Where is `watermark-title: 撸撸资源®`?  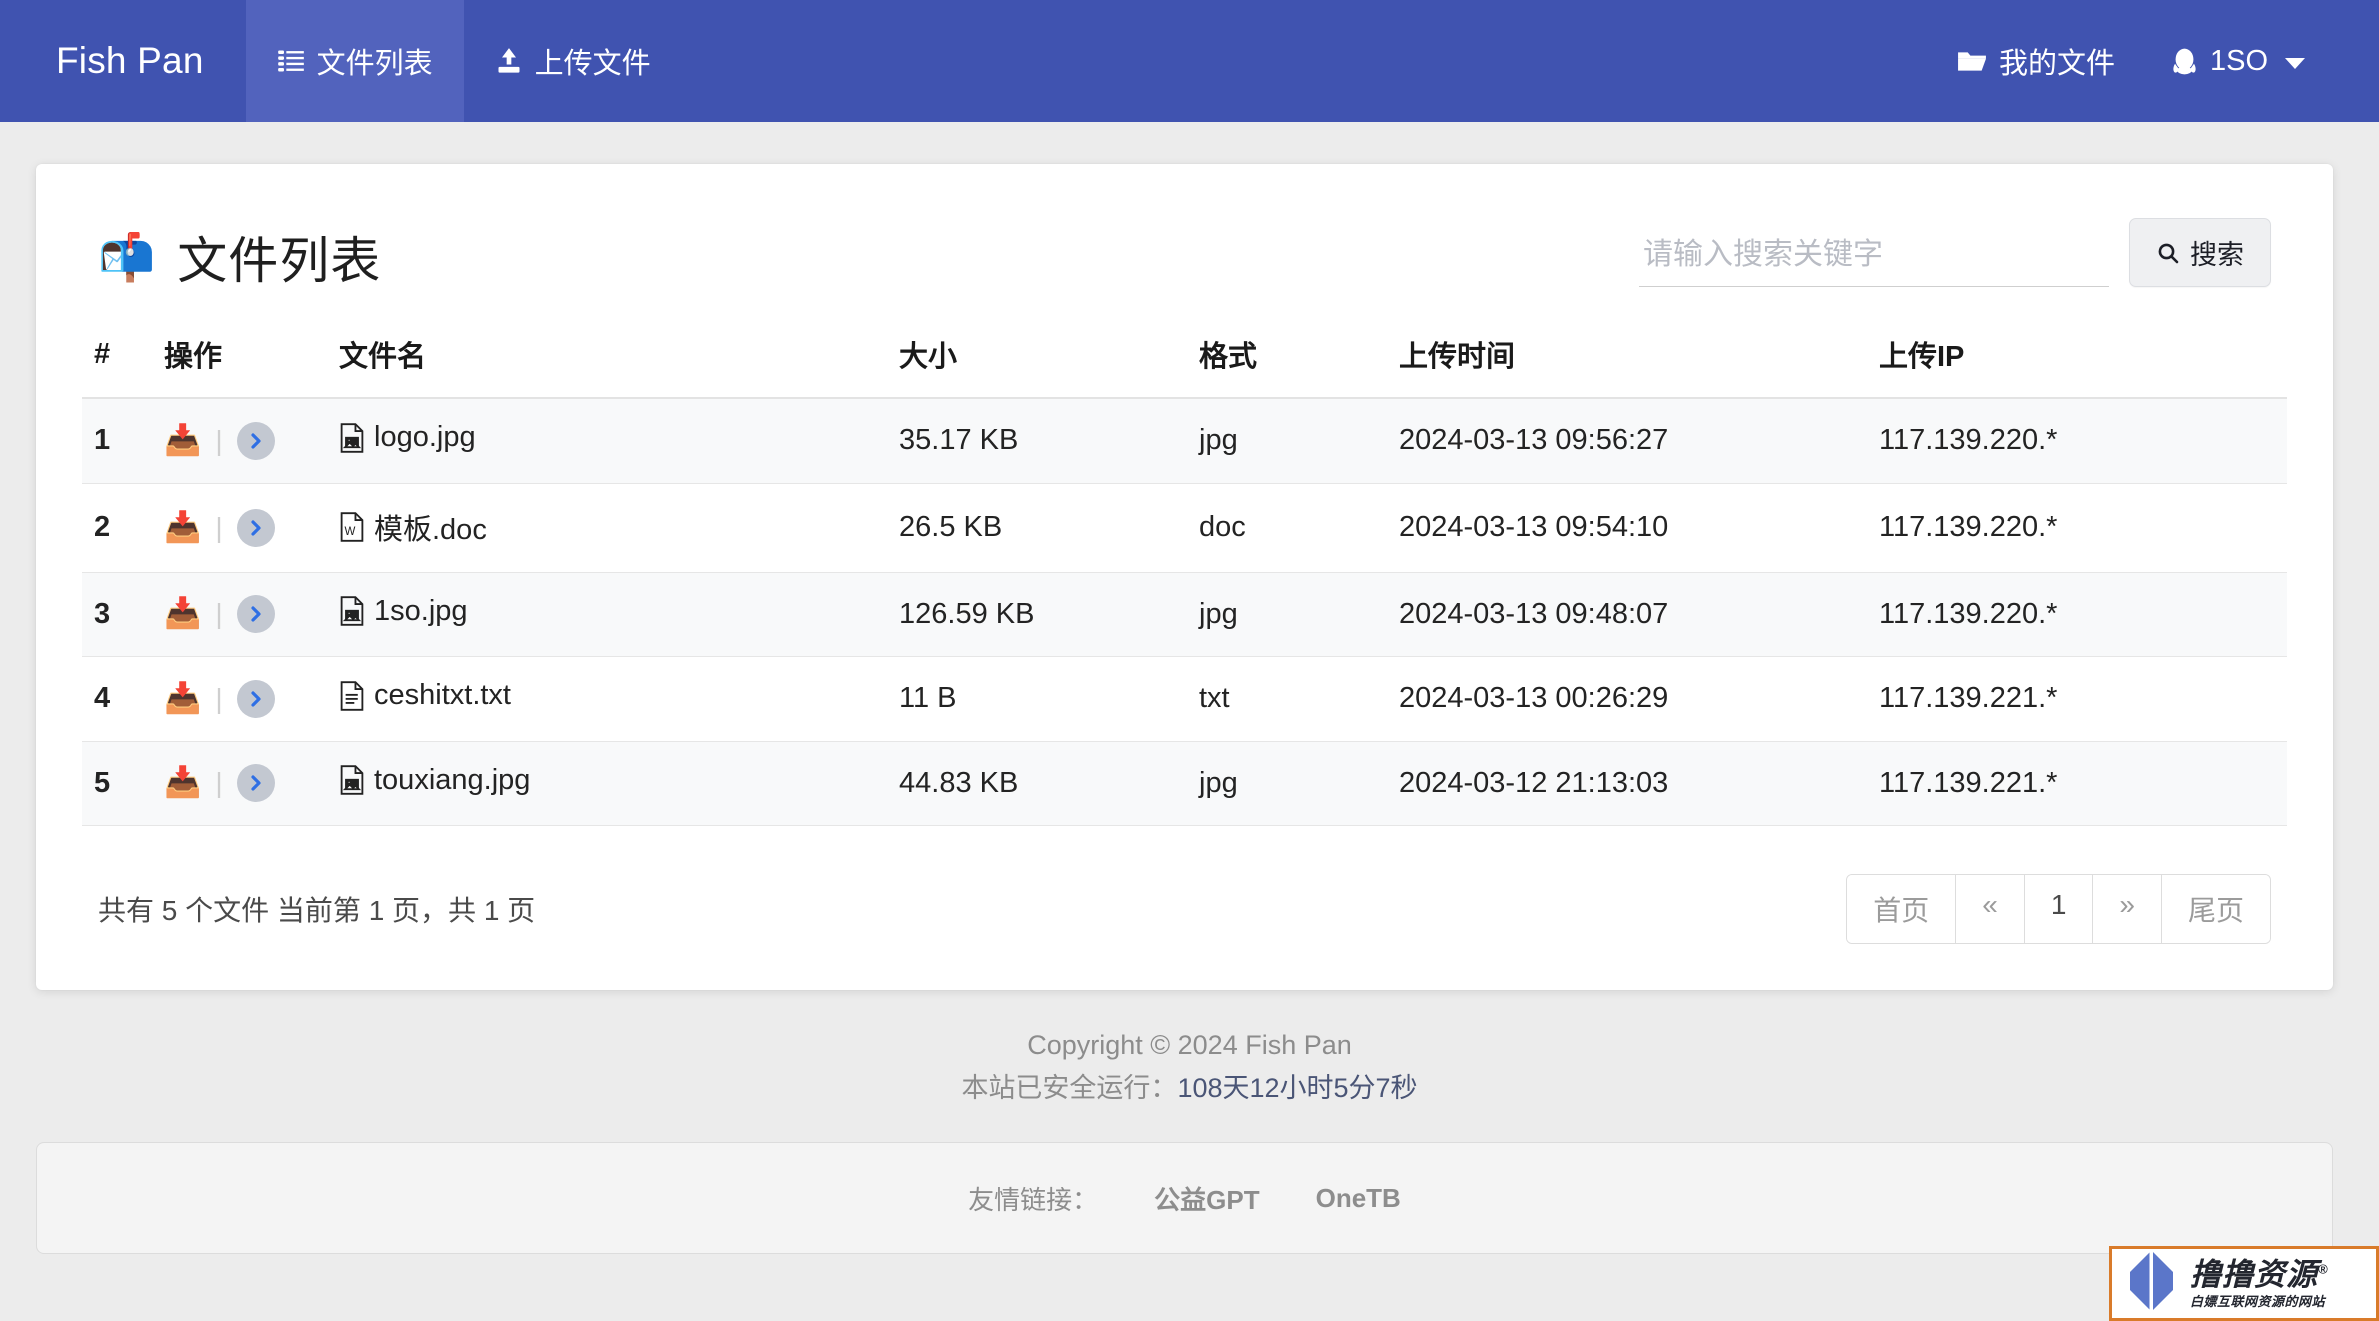 watermark-title: 撸撸资源® is located at coordinates (2259, 1274).